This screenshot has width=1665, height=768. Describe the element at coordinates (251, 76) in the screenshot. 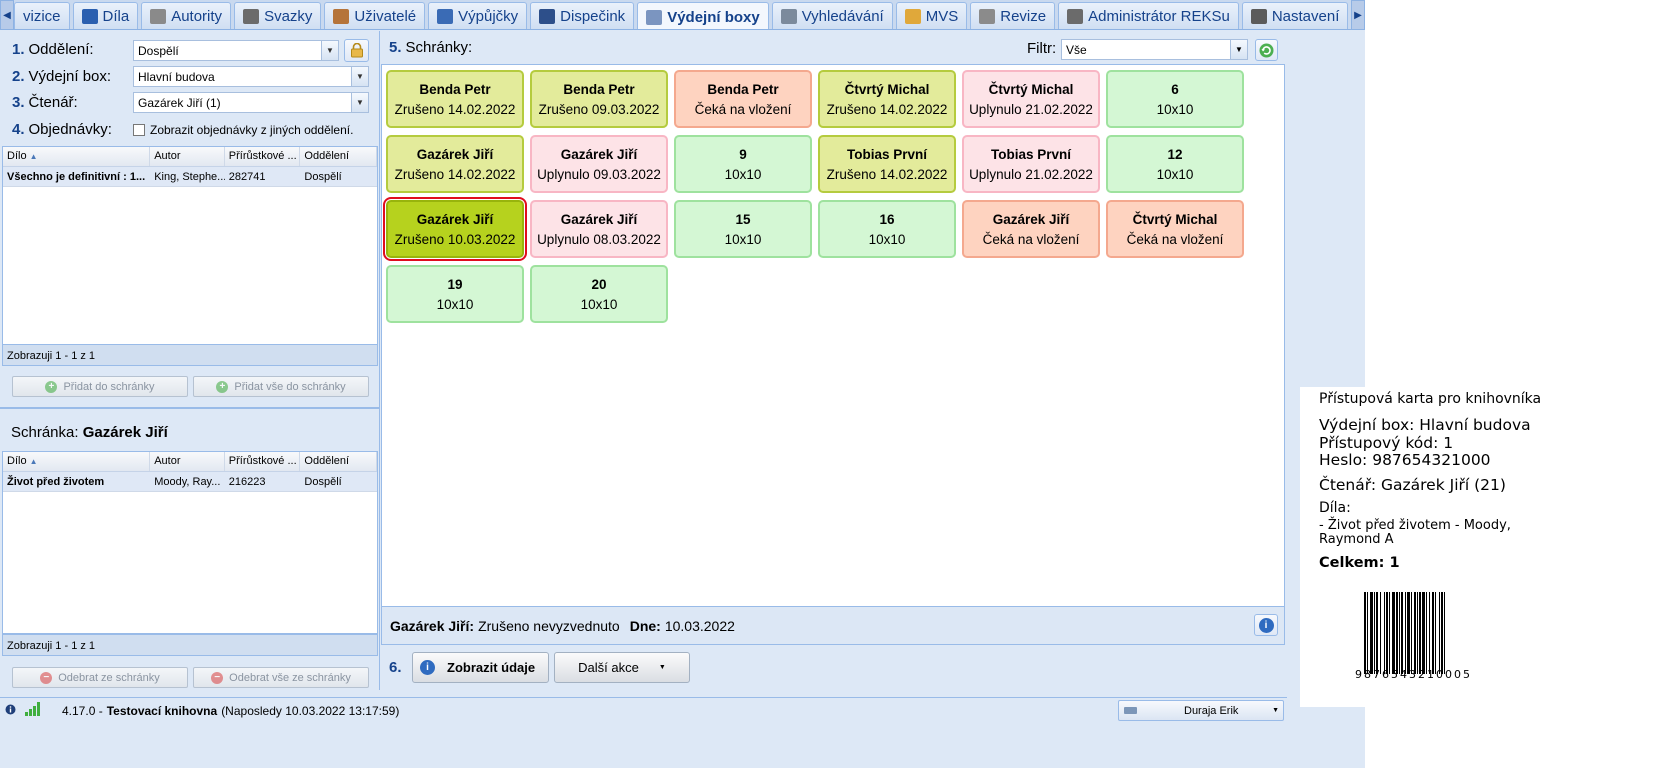

I see `box-select: Hlavní budova ▼` at that location.